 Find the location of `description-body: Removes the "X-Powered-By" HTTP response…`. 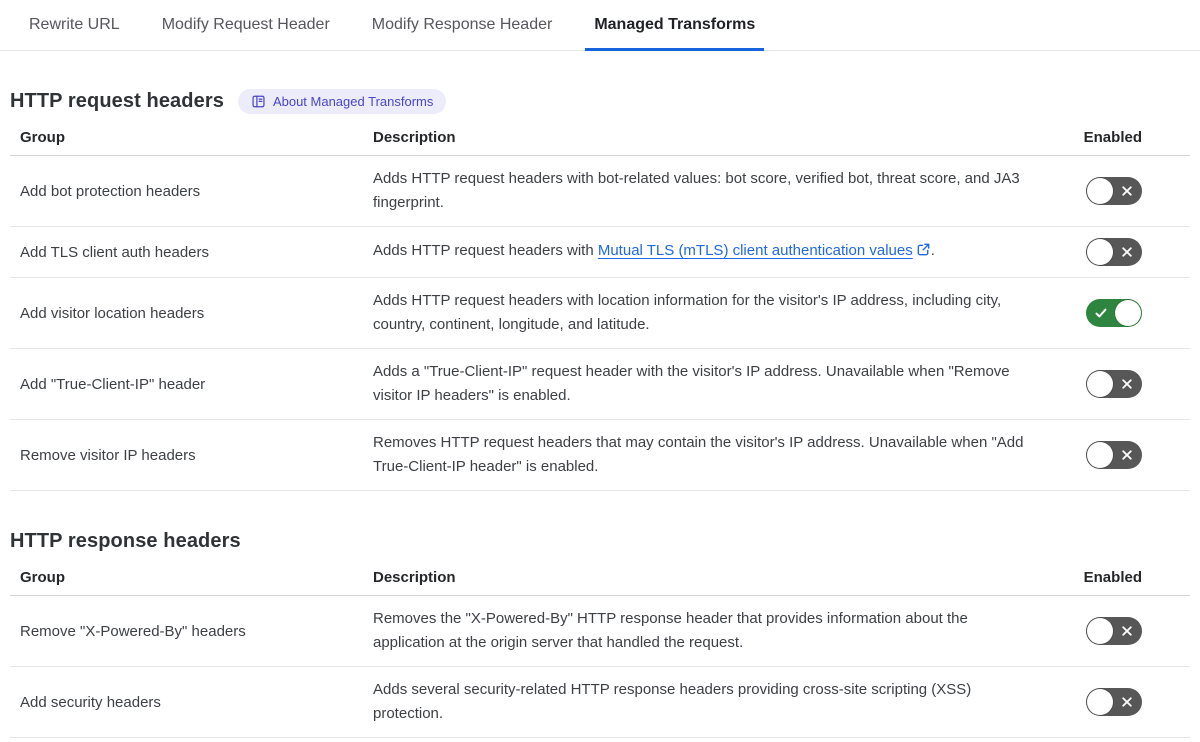

description-body: Removes the "X-Powered-By" HTTP response… is located at coordinates (670, 630).